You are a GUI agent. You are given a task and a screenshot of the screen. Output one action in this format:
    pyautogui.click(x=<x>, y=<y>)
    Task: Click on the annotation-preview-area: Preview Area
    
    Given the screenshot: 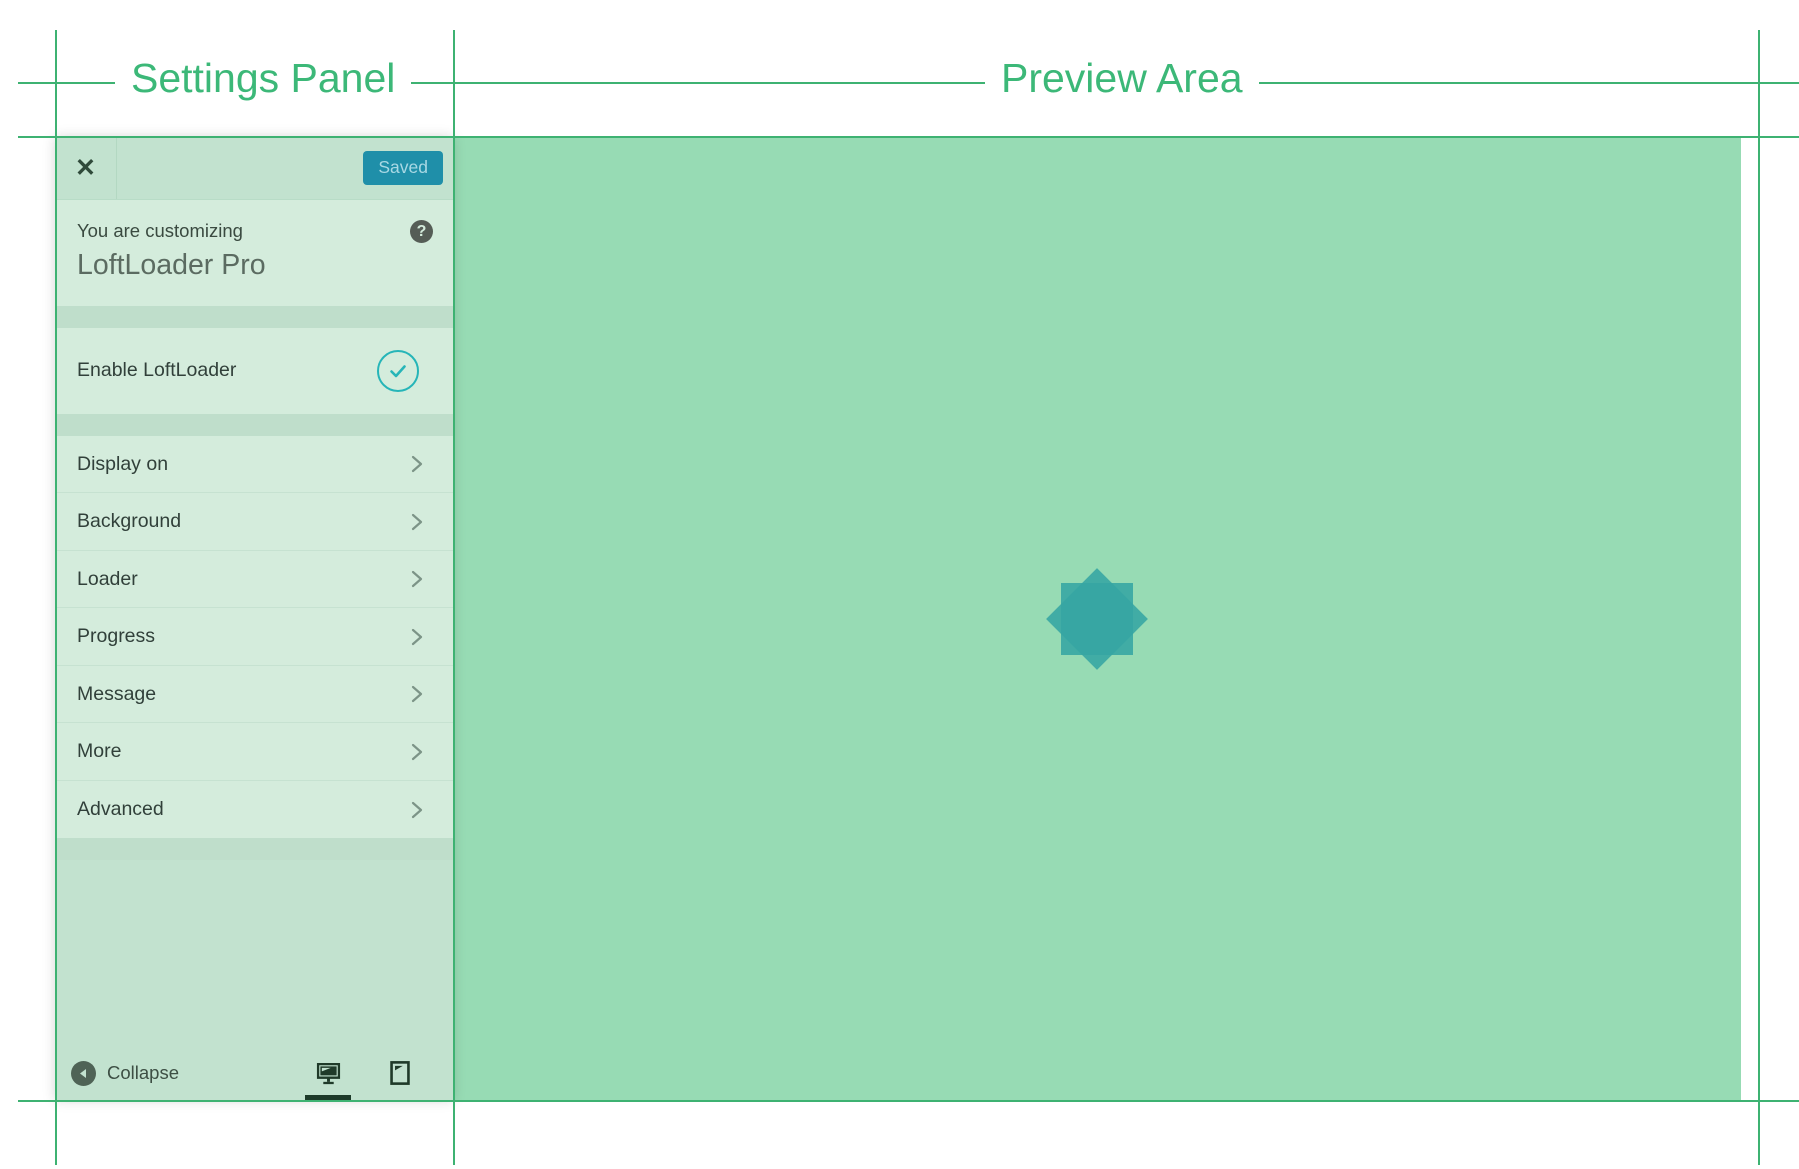 What is the action you would take?
    pyautogui.click(x=1122, y=78)
    